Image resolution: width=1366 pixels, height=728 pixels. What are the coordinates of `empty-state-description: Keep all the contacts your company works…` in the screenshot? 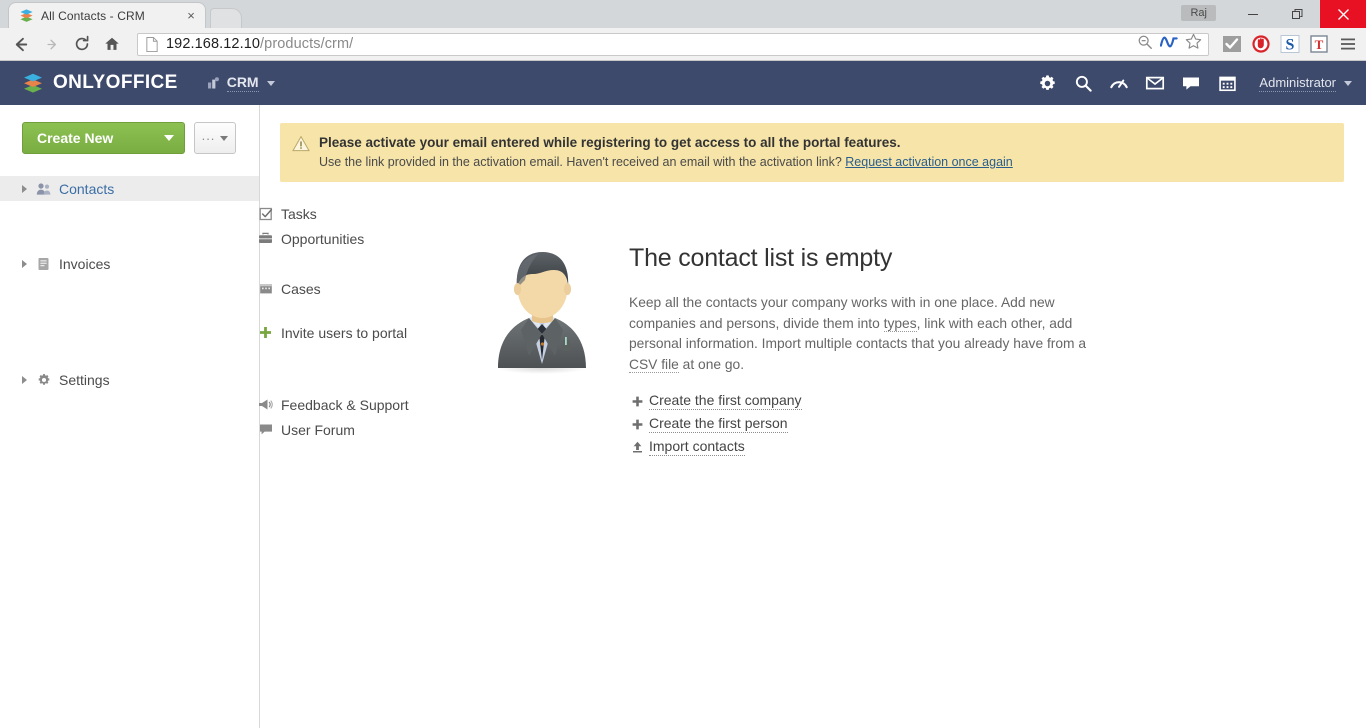 It's located at (864, 334).